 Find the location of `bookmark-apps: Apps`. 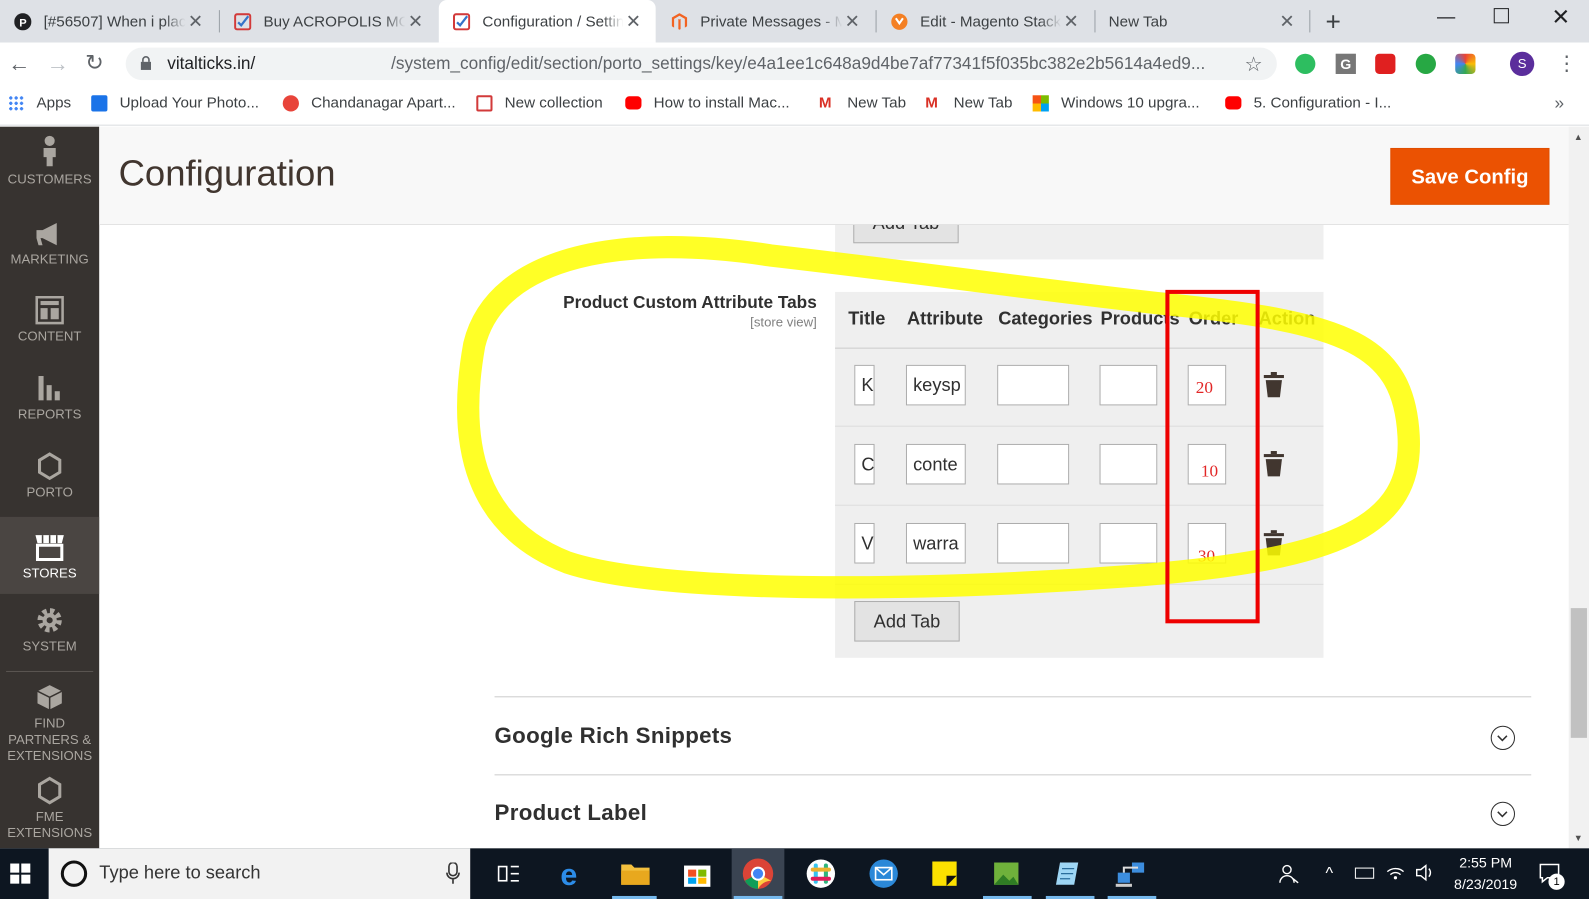

bookmark-apps: Apps is located at coordinates (39, 102).